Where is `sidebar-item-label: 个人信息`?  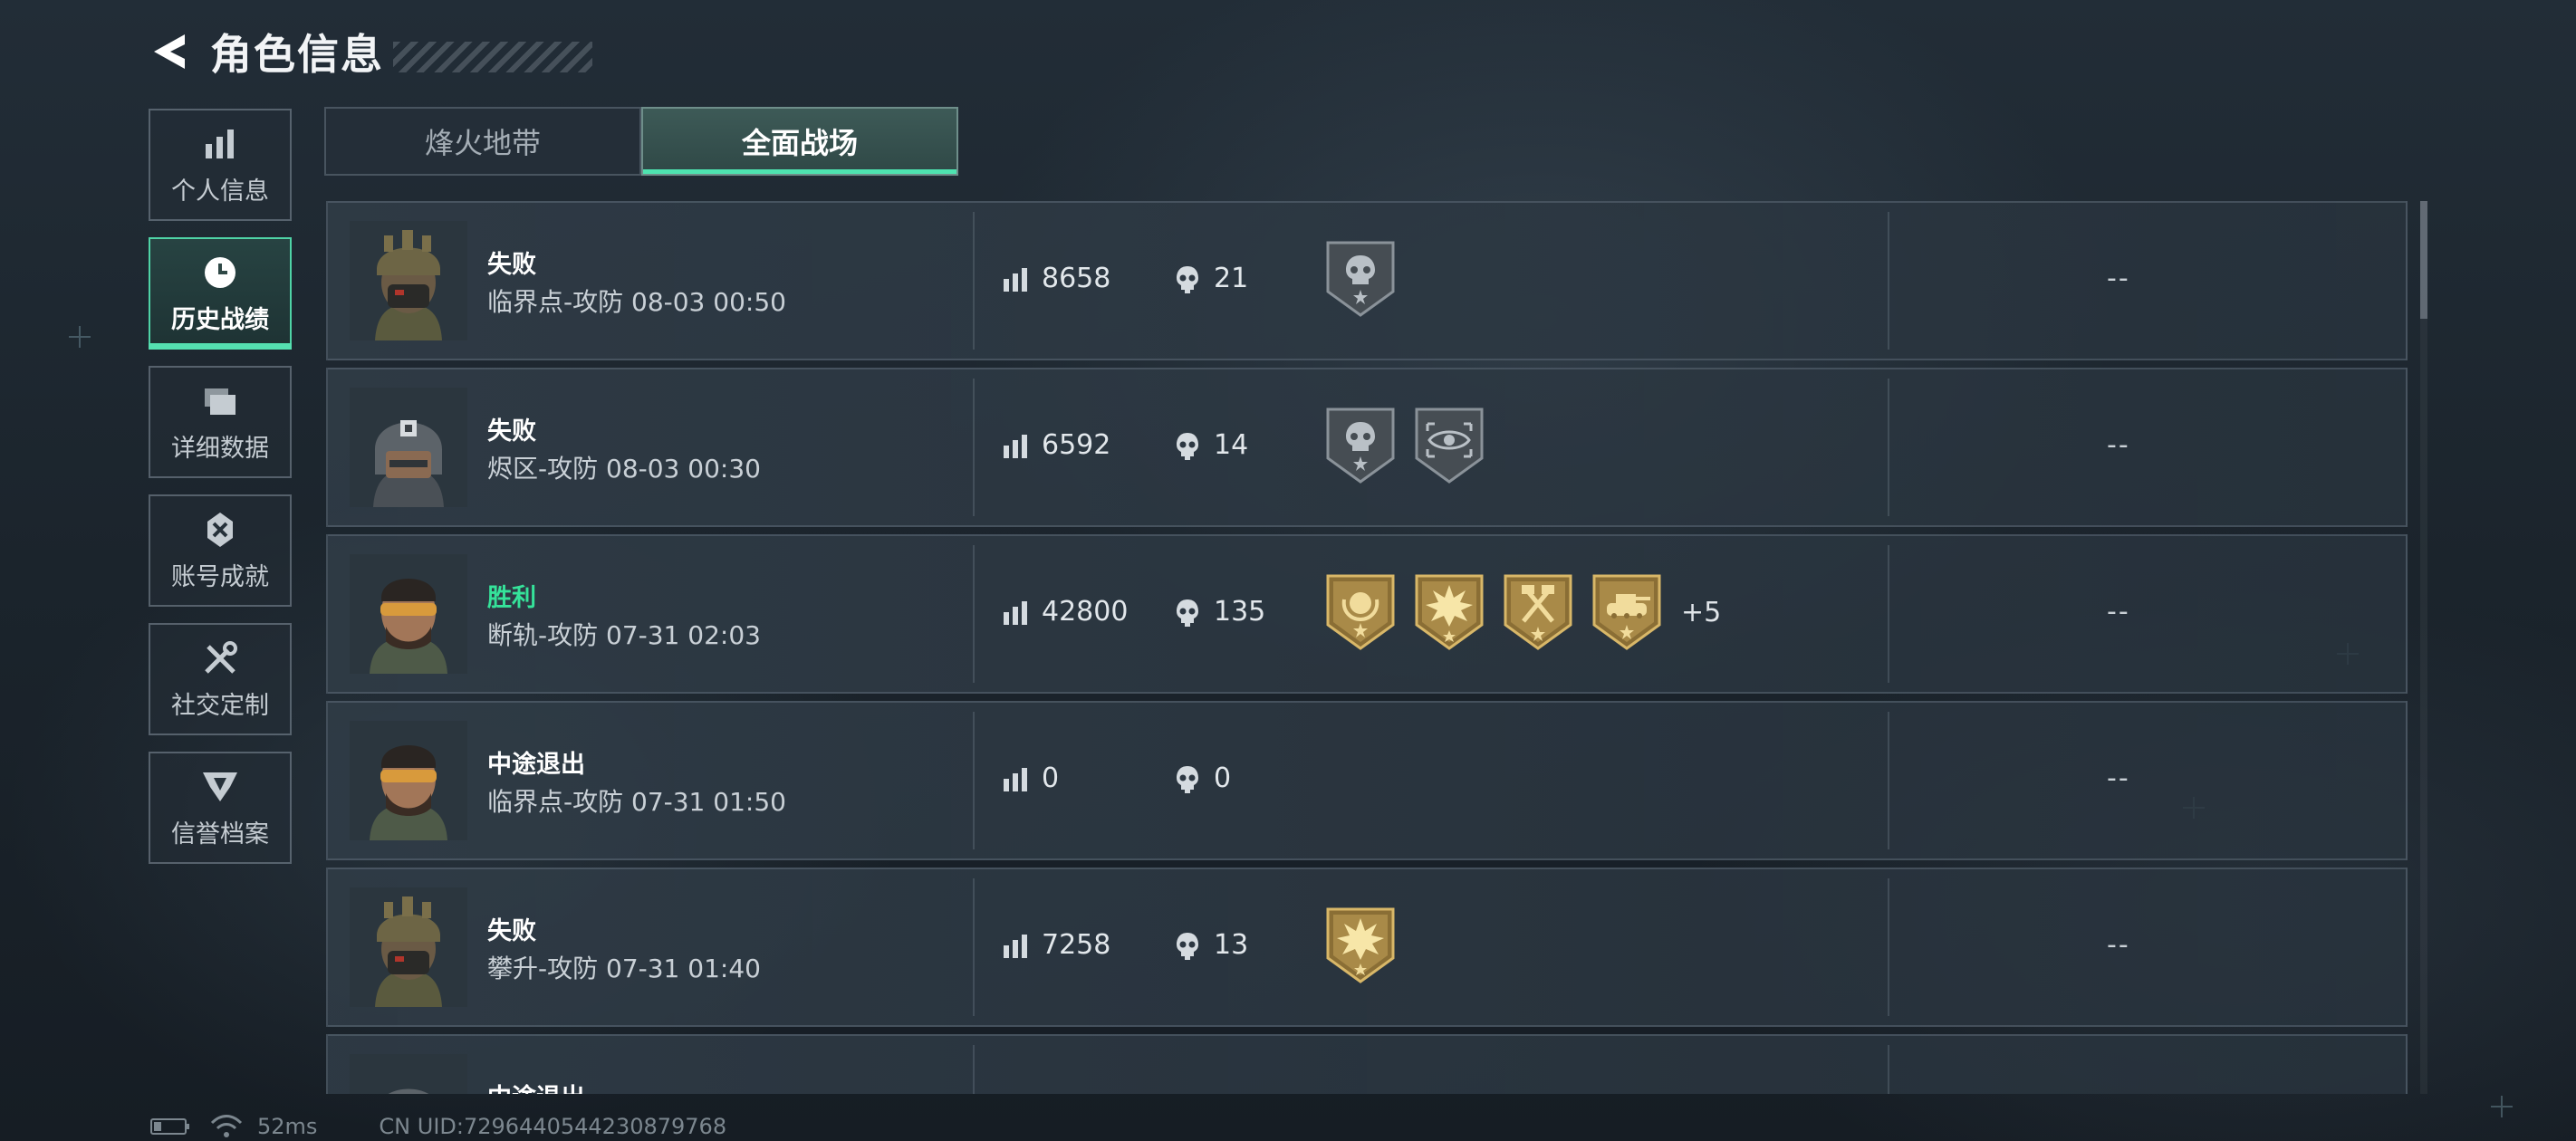 sidebar-item-label: 个人信息 is located at coordinates (220, 191).